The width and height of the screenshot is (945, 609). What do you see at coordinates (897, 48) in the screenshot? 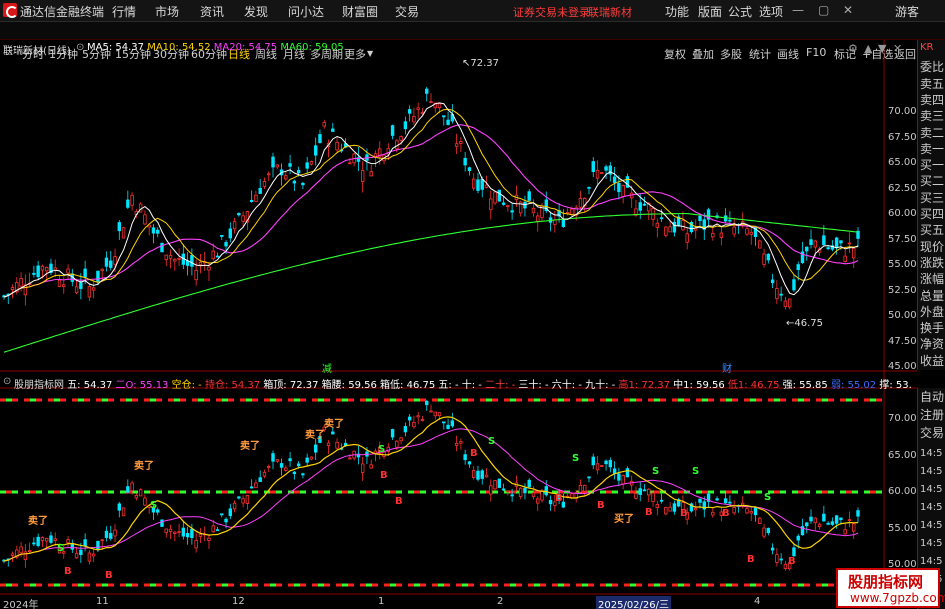
I see `pane-close-icon: ✕` at bounding box center [897, 48].